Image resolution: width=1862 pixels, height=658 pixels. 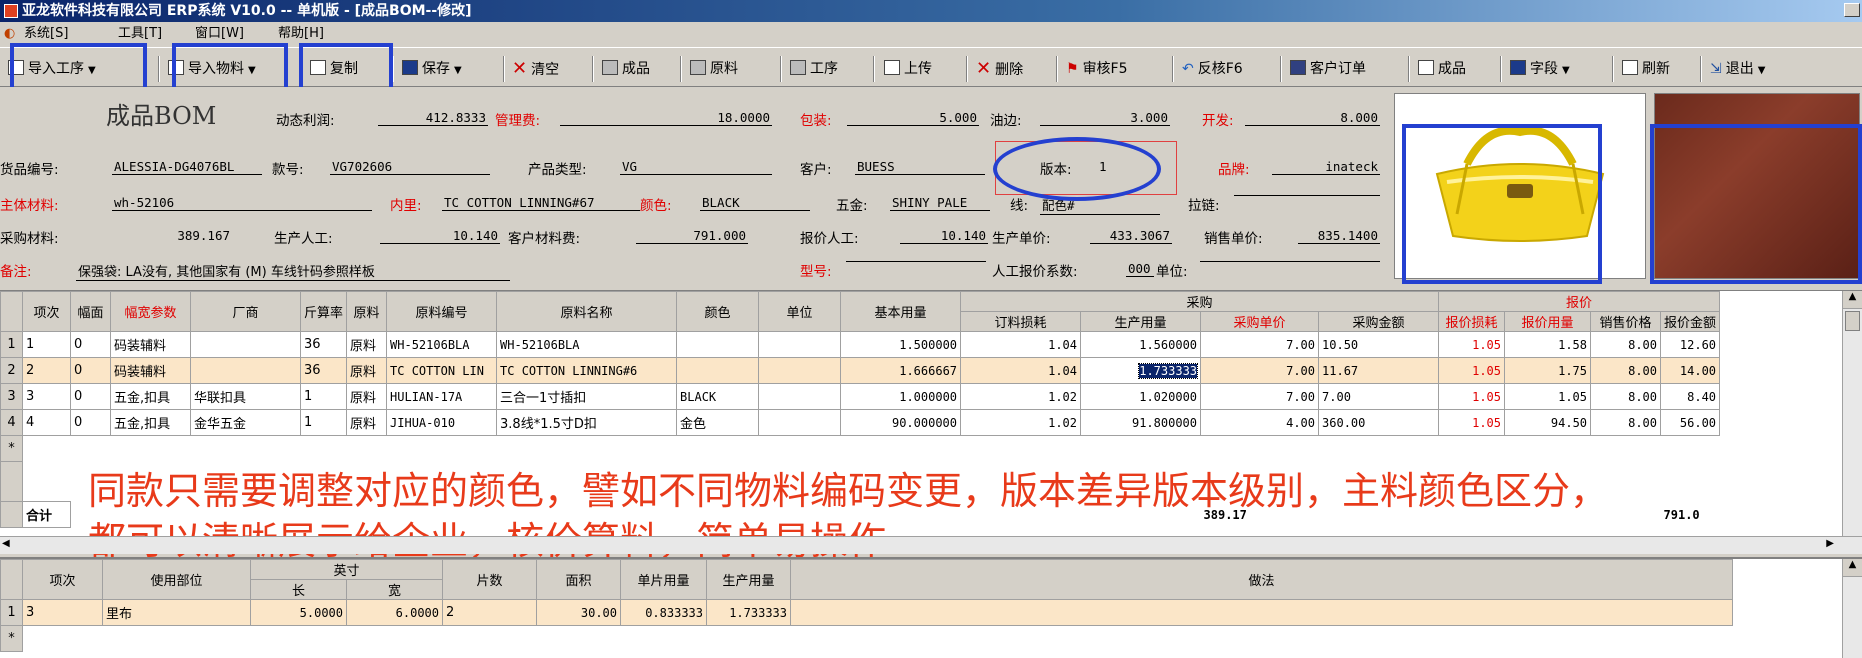 I want to click on color-field: BLACK, so click(x=755, y=203).